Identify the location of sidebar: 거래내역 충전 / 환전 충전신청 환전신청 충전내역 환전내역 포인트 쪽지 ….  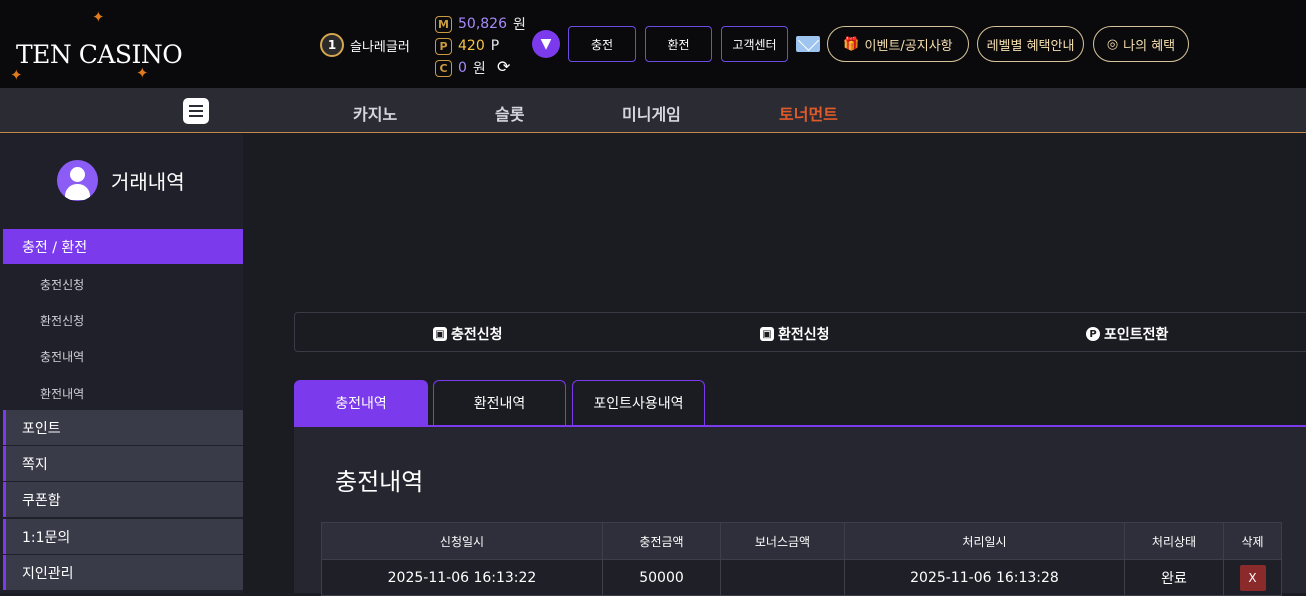
(121, 363).